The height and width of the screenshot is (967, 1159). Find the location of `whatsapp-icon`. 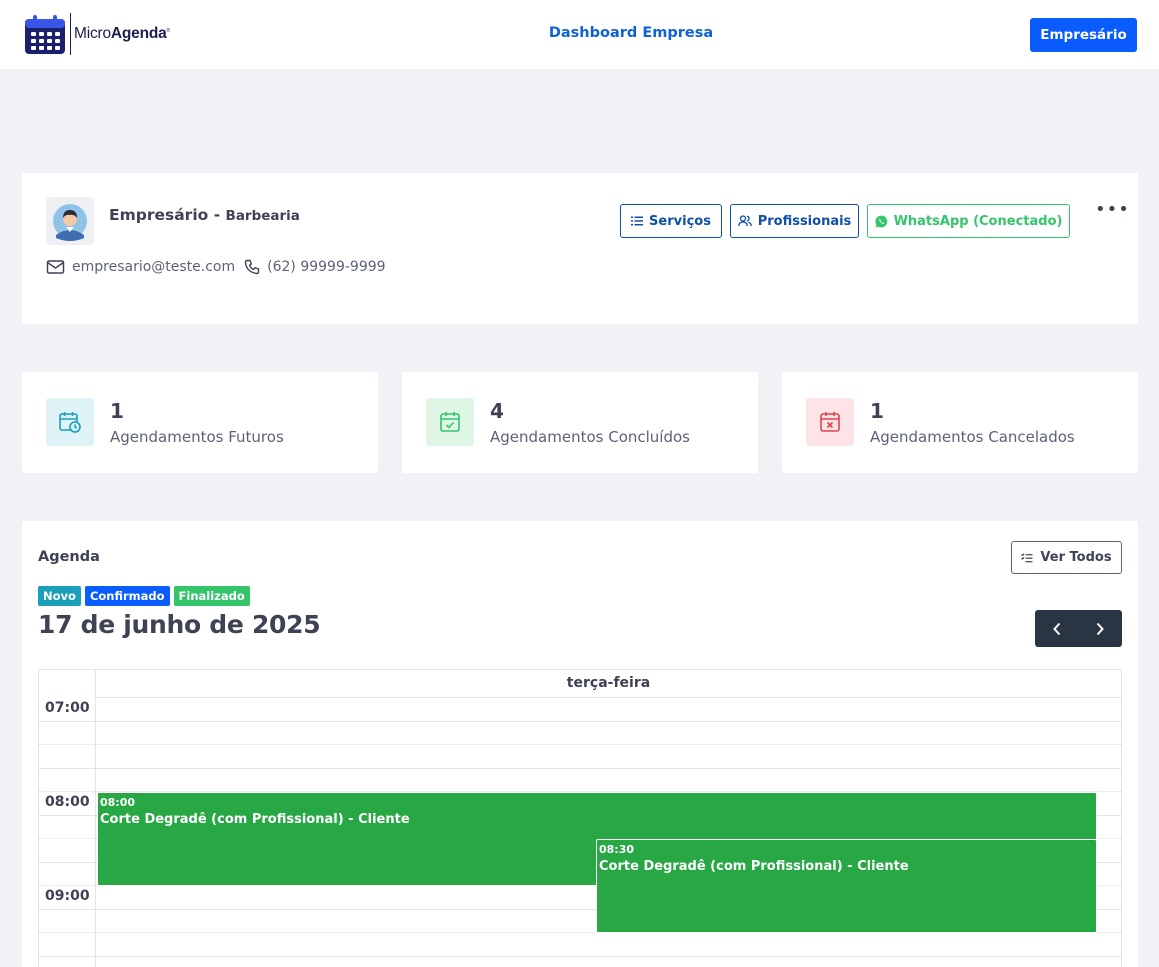

whatsapp-icon is located at coordinates (881, 221).